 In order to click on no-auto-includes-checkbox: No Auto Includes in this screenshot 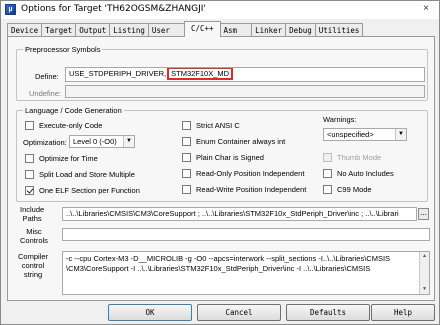, I will do `click(358, 173)`.